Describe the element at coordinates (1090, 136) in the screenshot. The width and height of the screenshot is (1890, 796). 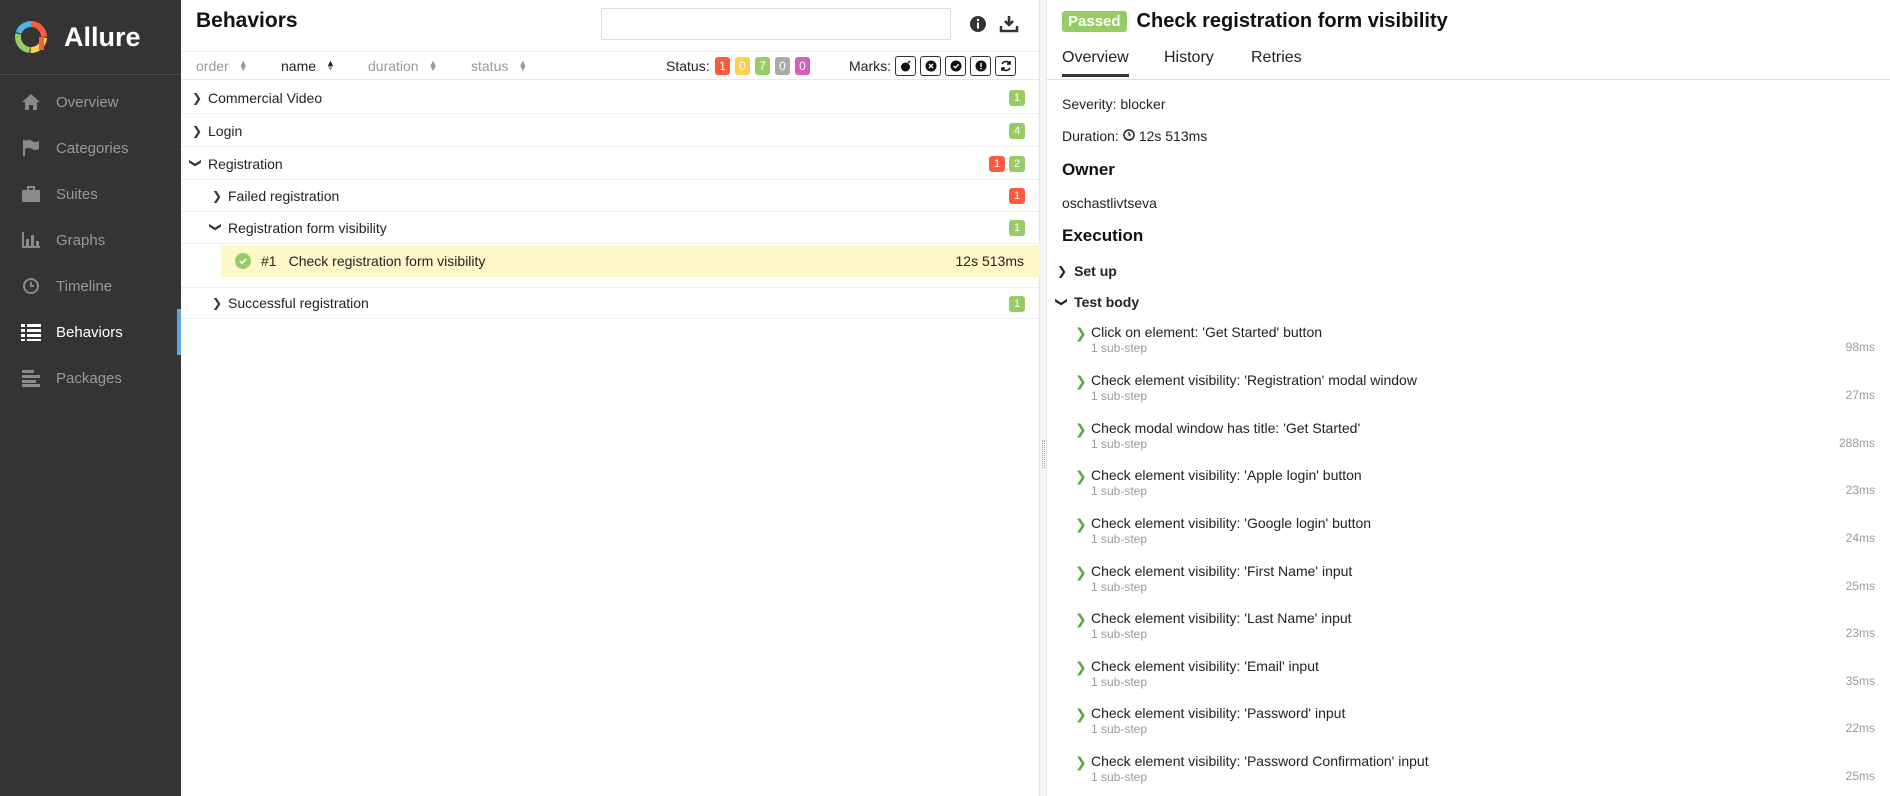
I see `duration-label: Duration:` at that location.